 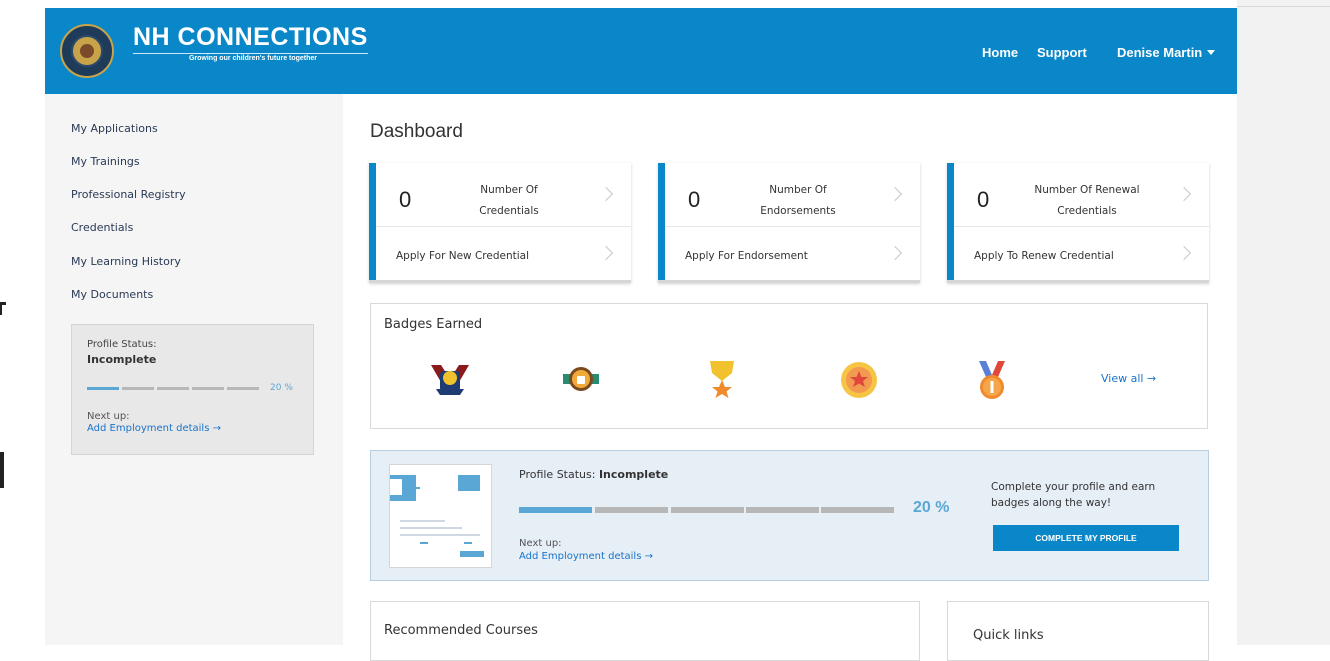 What do you see at coordinates (105, 161) in the screenshot?
I see `sidebar-item-my-trainings: My Trainings` at bounding box center [105, 161].